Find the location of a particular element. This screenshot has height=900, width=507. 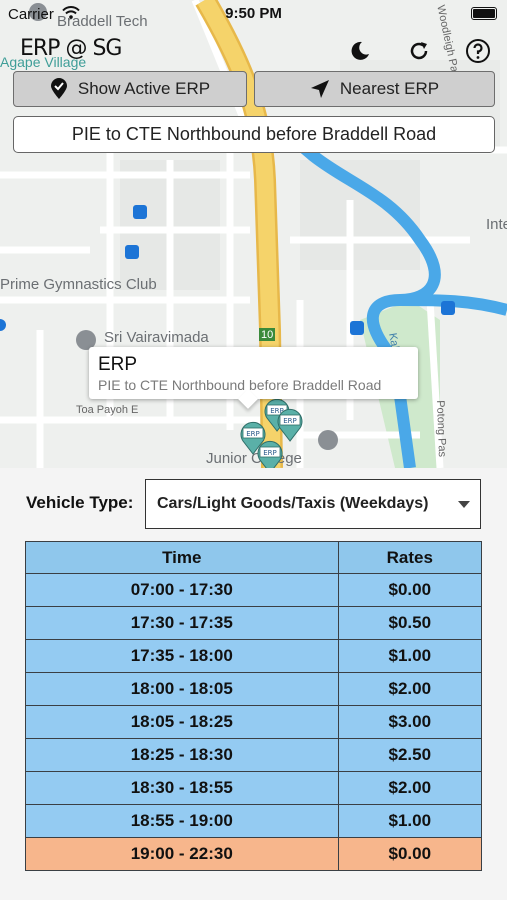

header-rates: Rates is located at coordinates (410, 557).